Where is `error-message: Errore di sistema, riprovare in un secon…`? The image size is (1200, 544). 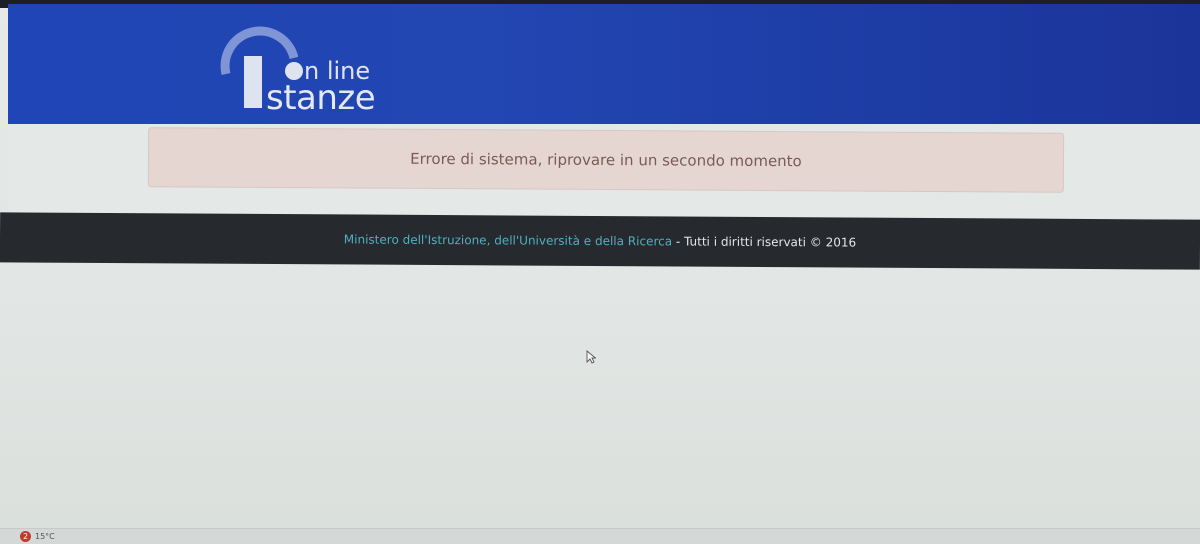
error-message: Errore di sistema, riprovare in un secon… is located at coordinates (606, 160).